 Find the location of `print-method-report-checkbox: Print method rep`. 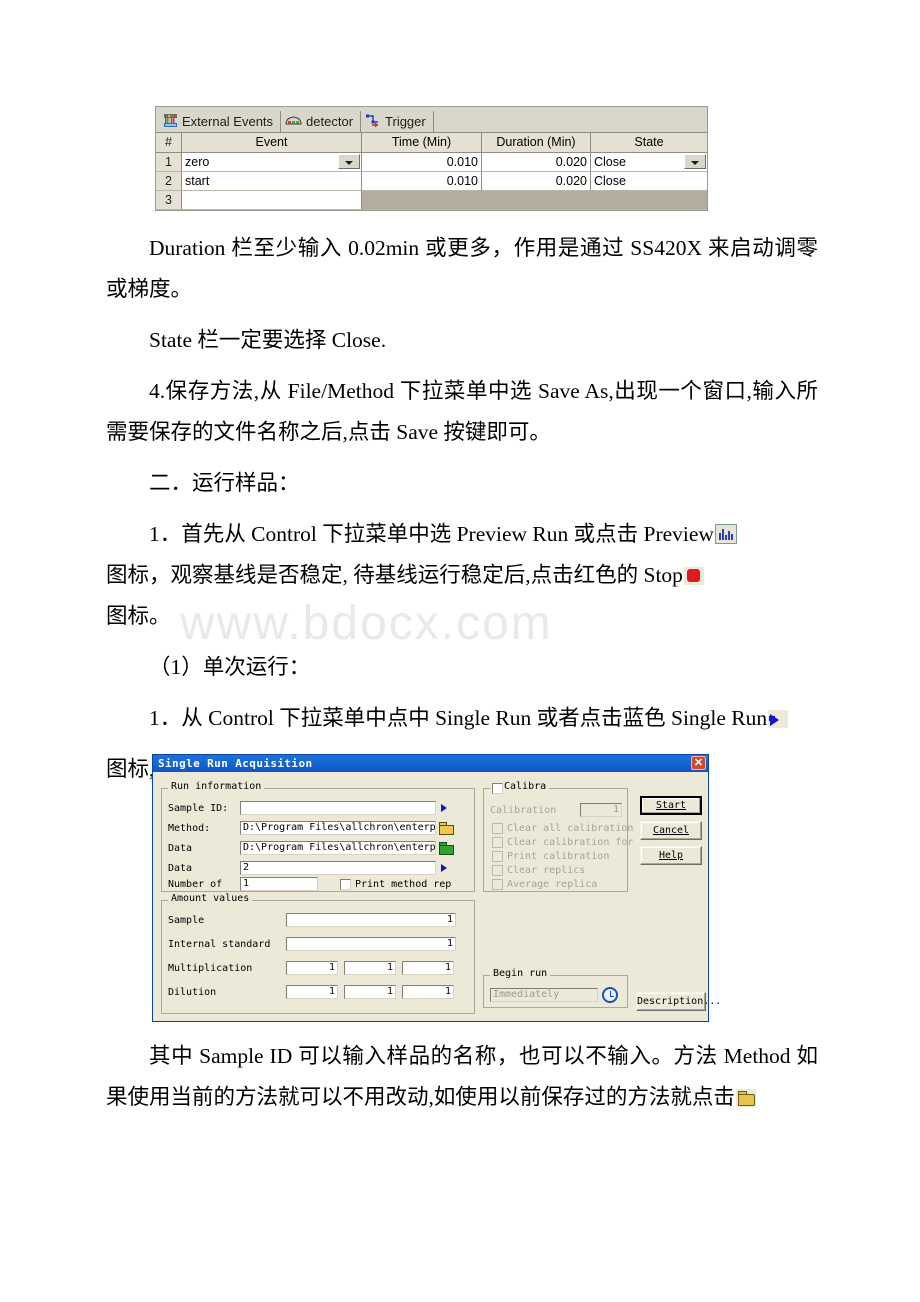

print-method-report-checkbox: Print method rep is located at coordinates (396, 884).